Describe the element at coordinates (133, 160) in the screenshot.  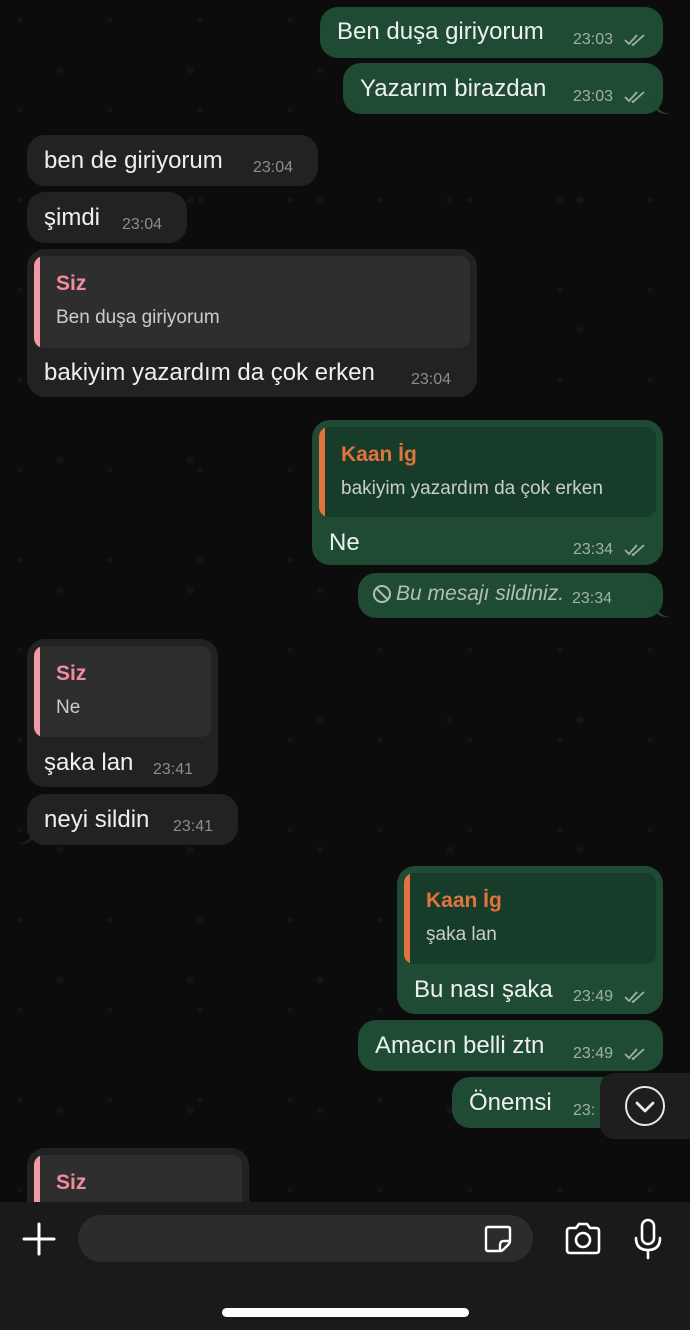
I see `message-text: ben de giriyorum` at that location.